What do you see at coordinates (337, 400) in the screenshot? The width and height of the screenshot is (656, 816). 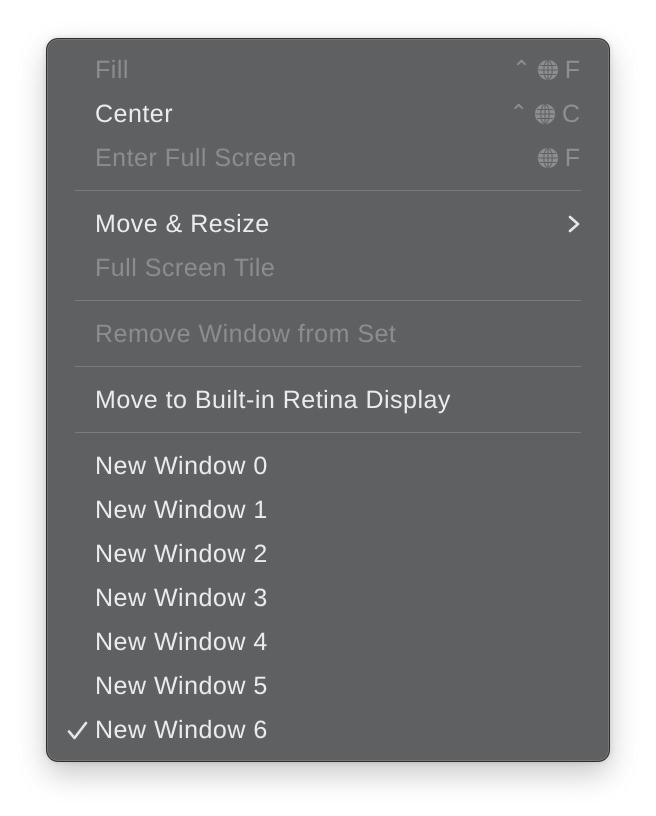 I see `menu-item: Move to Built-in Retina Display` at bounding box center [337, 400].